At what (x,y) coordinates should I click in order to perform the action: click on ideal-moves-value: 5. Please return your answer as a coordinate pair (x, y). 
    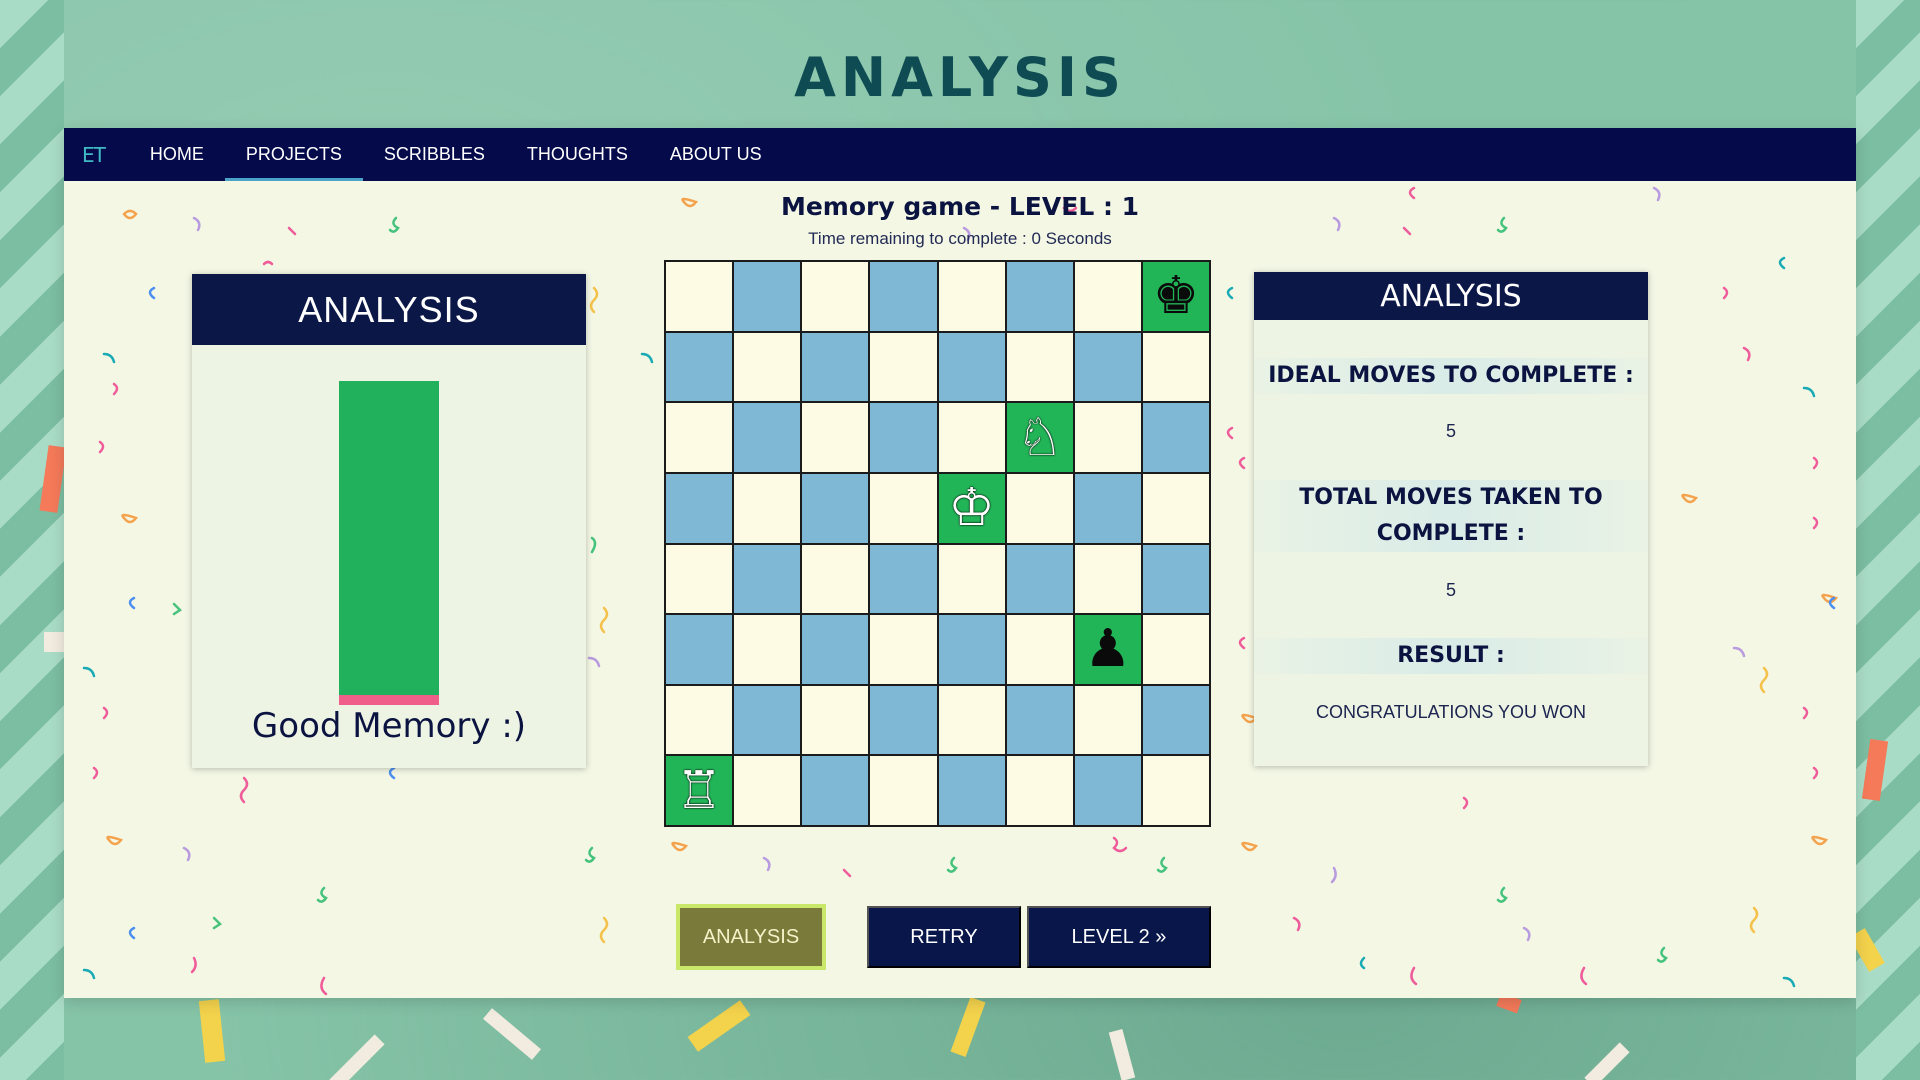
    Looking at the image, I should click on (1450, 431).